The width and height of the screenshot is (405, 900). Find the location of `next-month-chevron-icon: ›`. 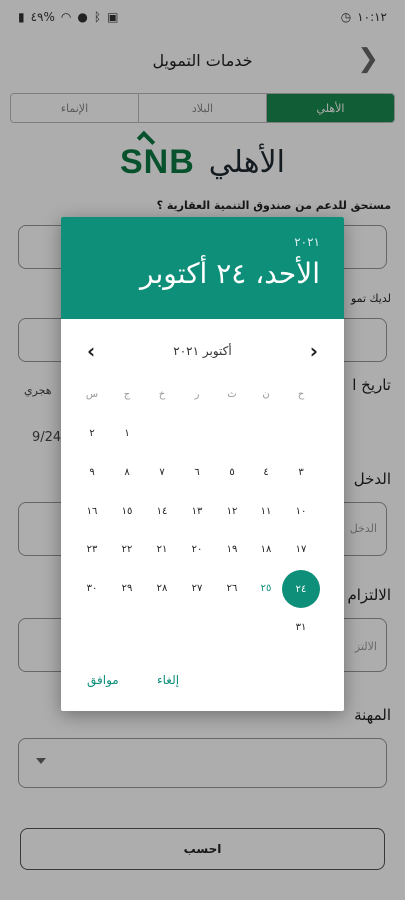

next-month-chevron-icon: › is located at coordinates (314, 351).